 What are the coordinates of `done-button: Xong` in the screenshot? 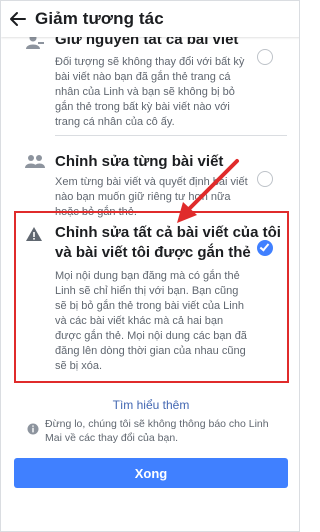 It's located at (151, 473).